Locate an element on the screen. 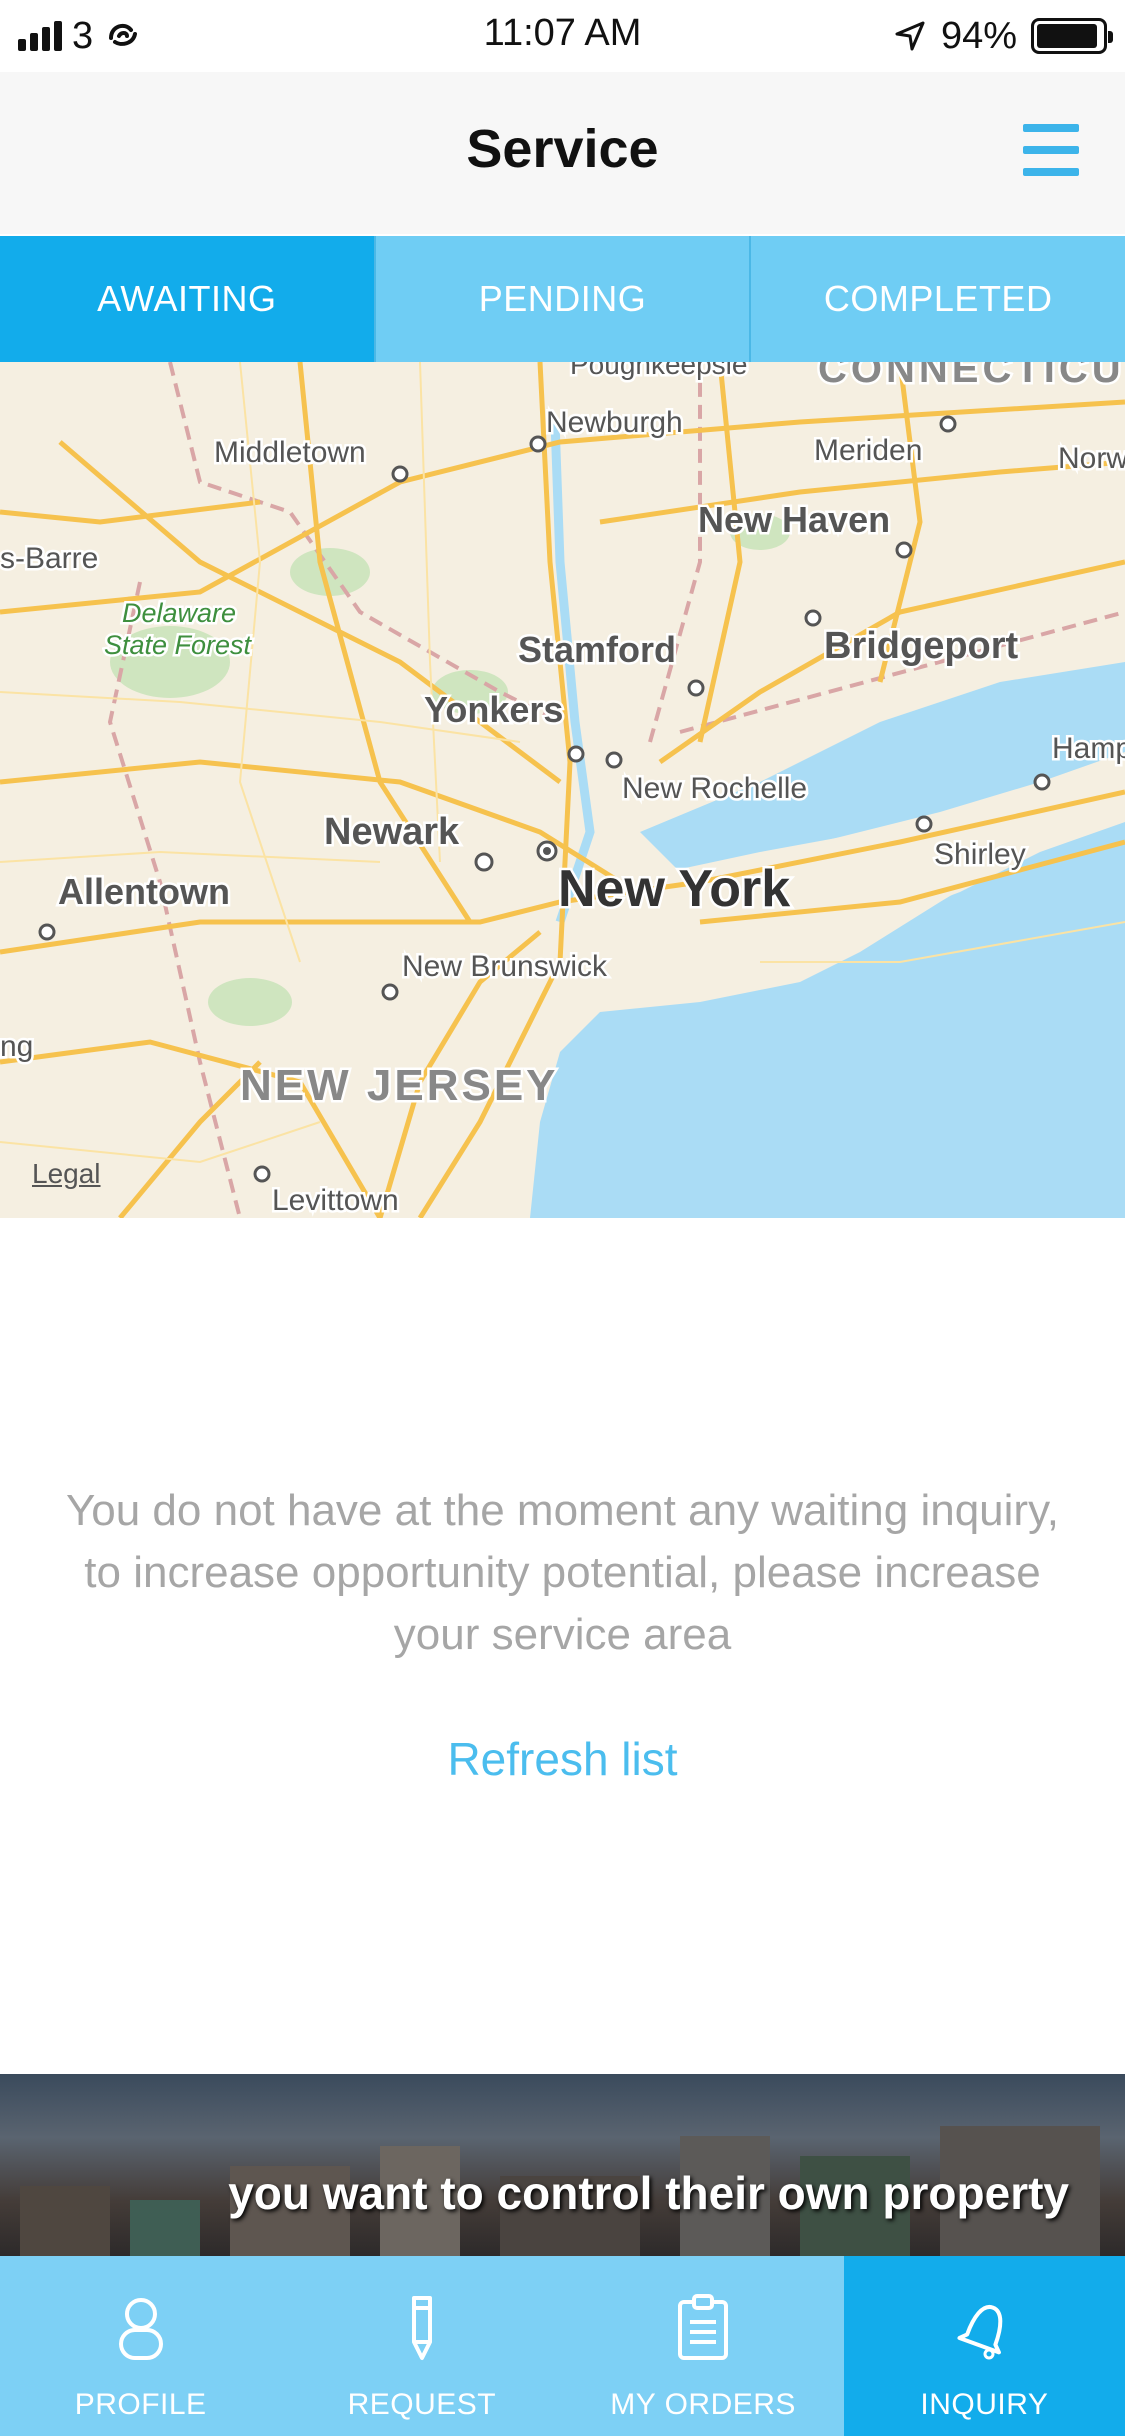 This screenshot has height=2436, width=1125. page-title: Service is located at coordinates (562, 149).